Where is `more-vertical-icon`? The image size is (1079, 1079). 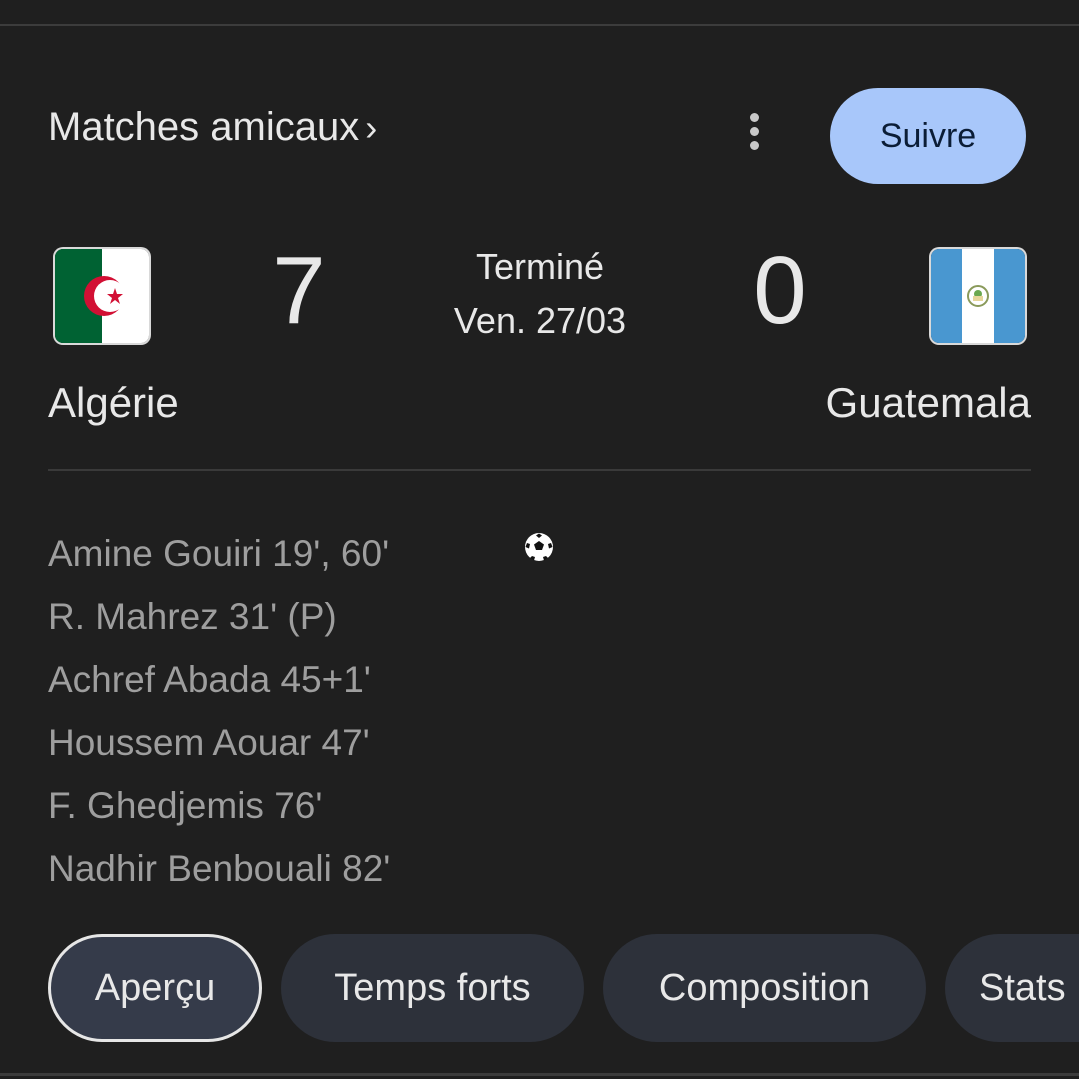
more-vertical-icon is located at coordinates (755, 131).